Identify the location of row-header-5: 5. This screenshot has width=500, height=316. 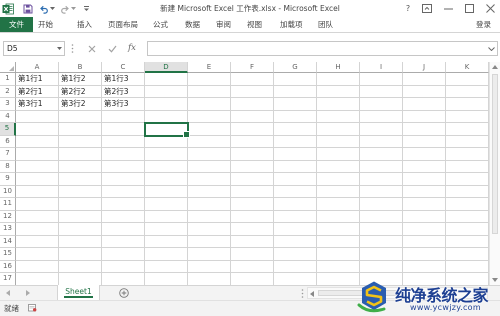
(8, 129).